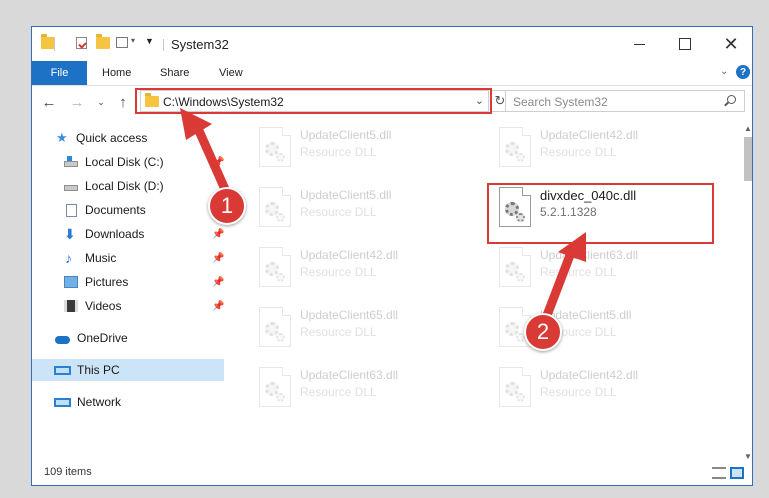 The width and height of the screenshot is (769, 498). What do you see at coordinates (101, 258) in the screenshot?
I see `sidebar-item-label: Music` at bounding box center [101, 258].